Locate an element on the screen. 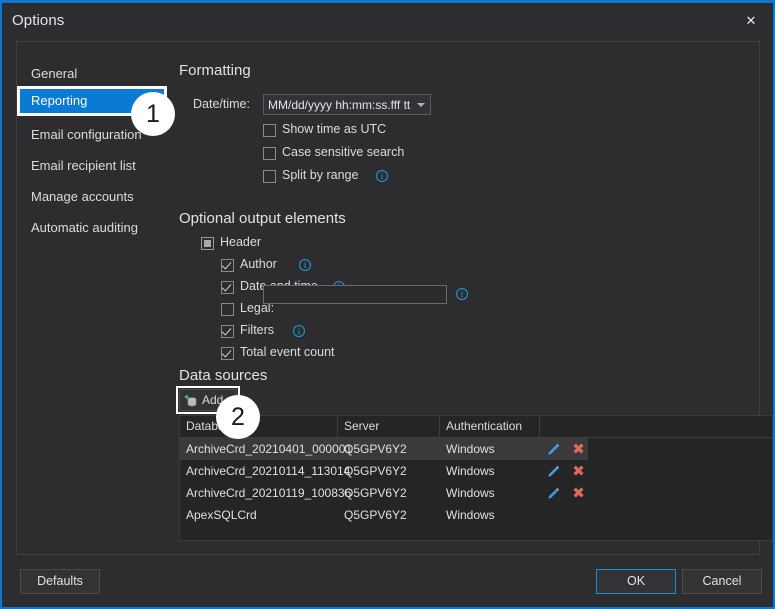  sidebar-item-label: Reporting is located at coordinates (59, 100).